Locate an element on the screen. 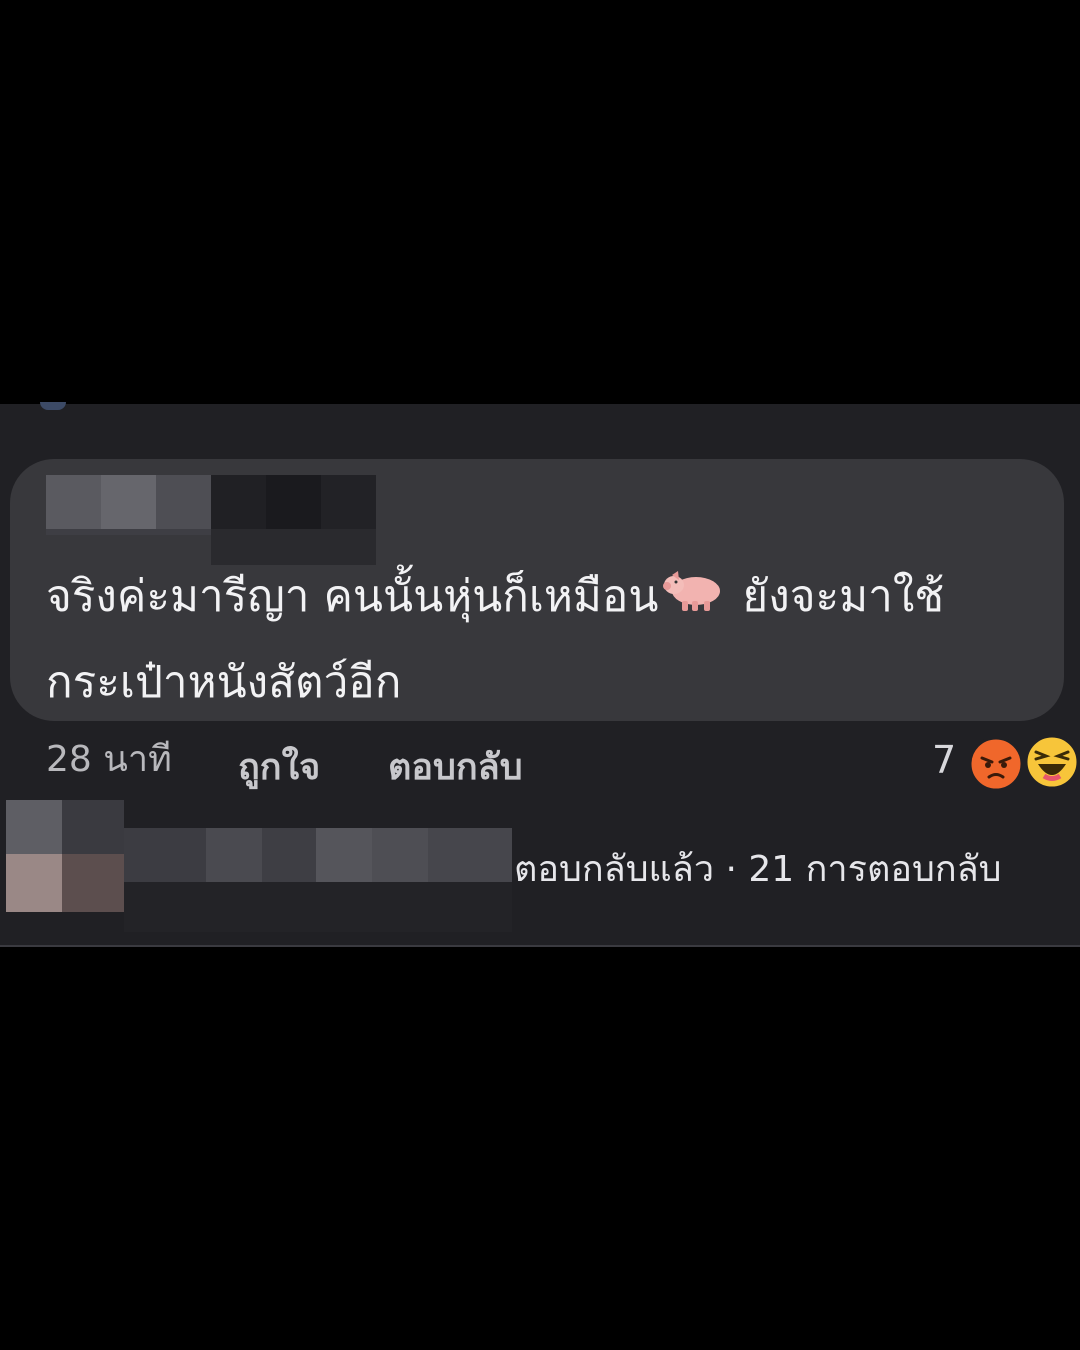 The width and height of the screenshot is (1080, 1350). comment-line1-end: ยังจะมาใช้ is located at coordinates (836, 596).